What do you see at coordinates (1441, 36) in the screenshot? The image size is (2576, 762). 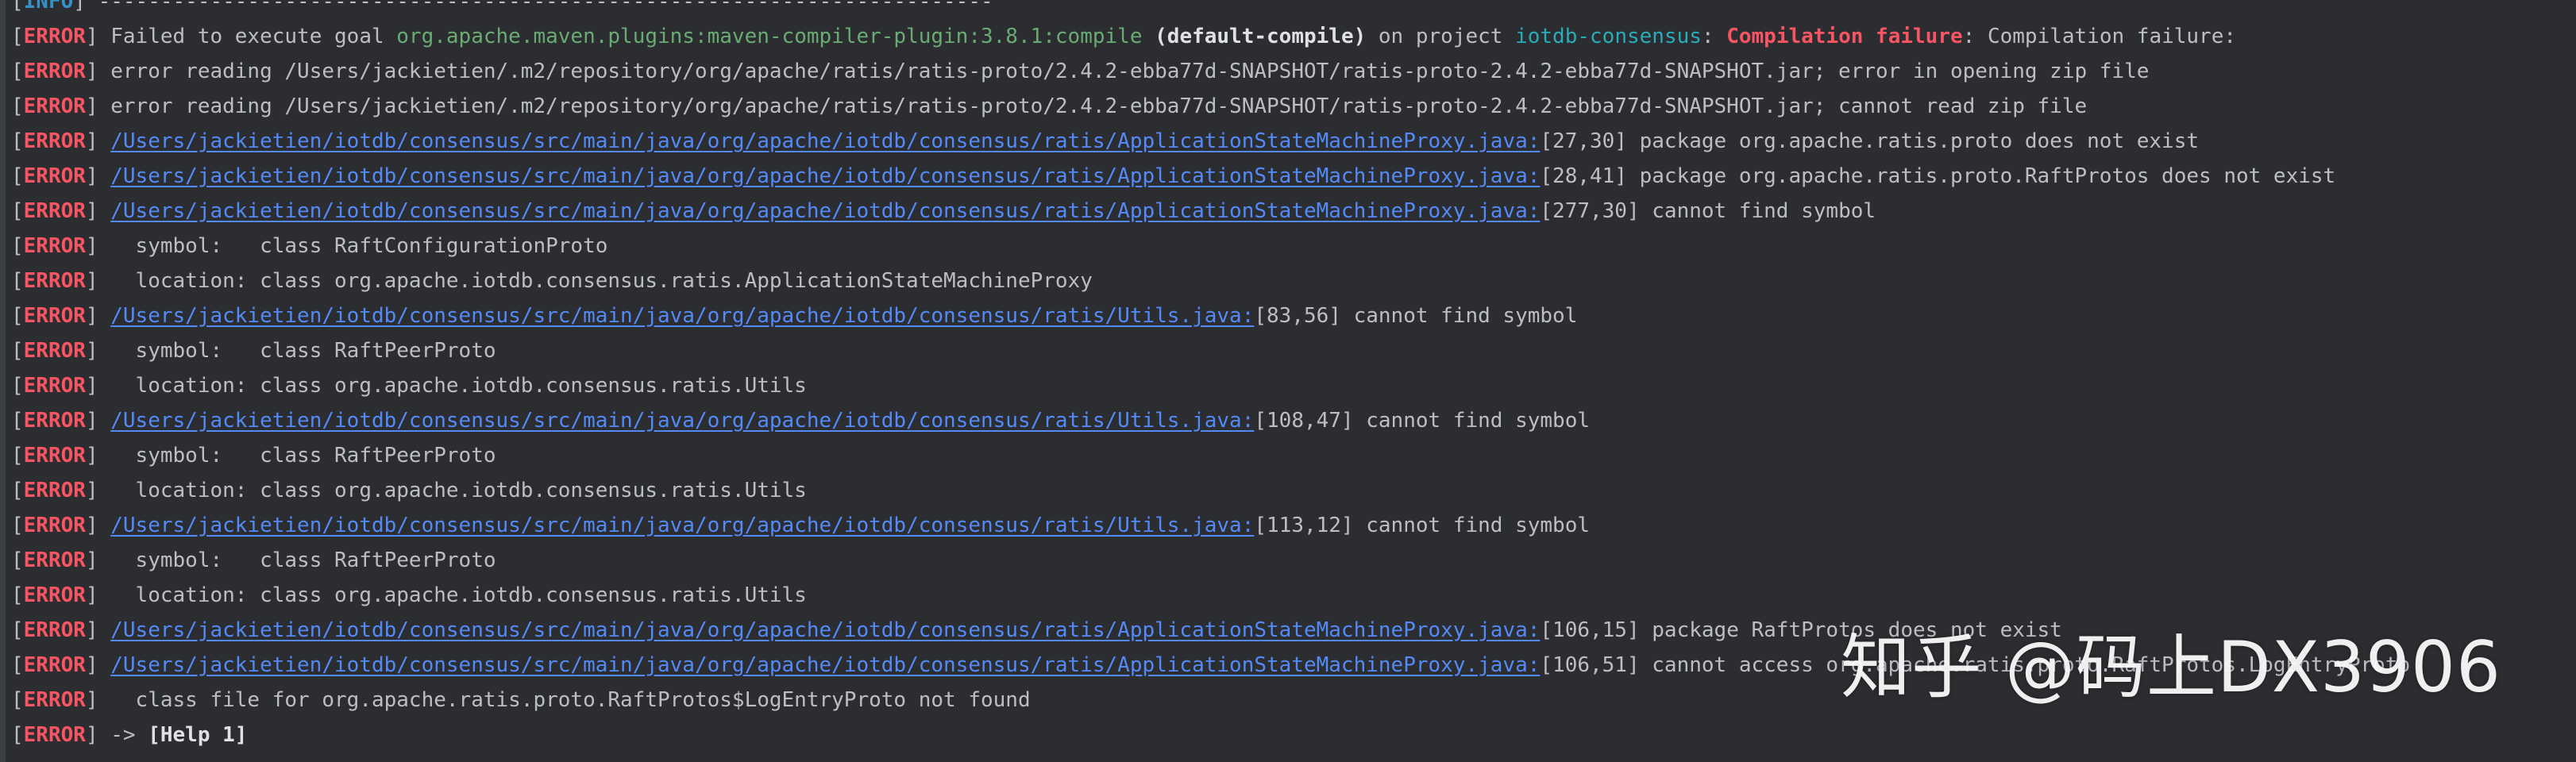 I see `log-text: on project` at bounding box center [1441, 36].